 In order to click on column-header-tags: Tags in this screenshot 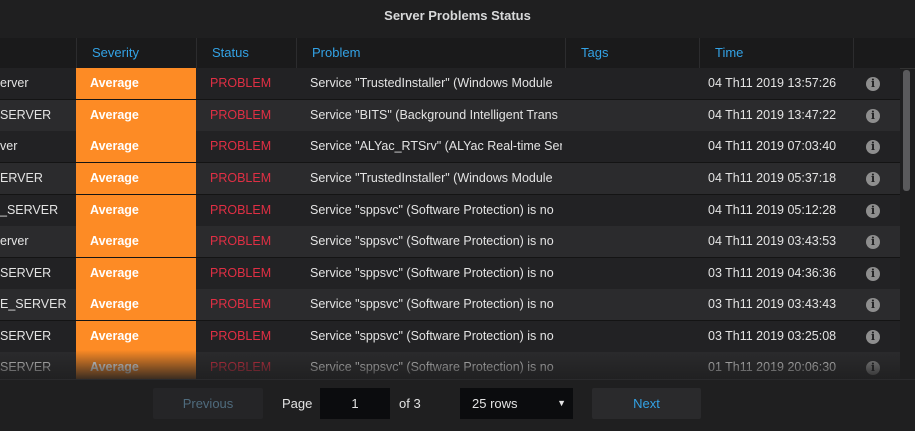, I will do `click(594, 53)`.